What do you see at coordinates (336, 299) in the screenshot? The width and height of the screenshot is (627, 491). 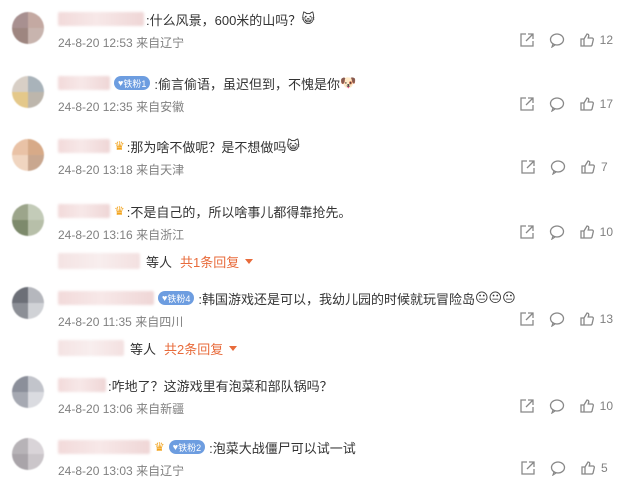 I see `comment-text: :韩国游戏还是可以，我幼儿园的时候就玩冒险岛` at bounding box center [336, 299].